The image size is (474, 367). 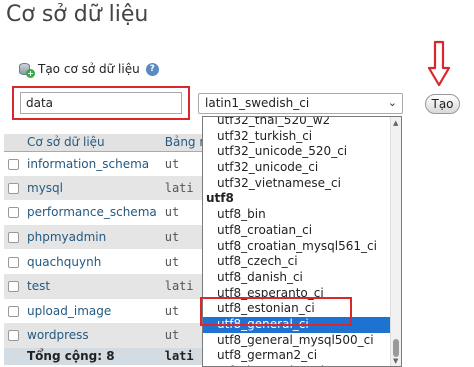 I want to click on collation-option: utf8_croatian_mysql561_ci, so click(x=297, y=247).